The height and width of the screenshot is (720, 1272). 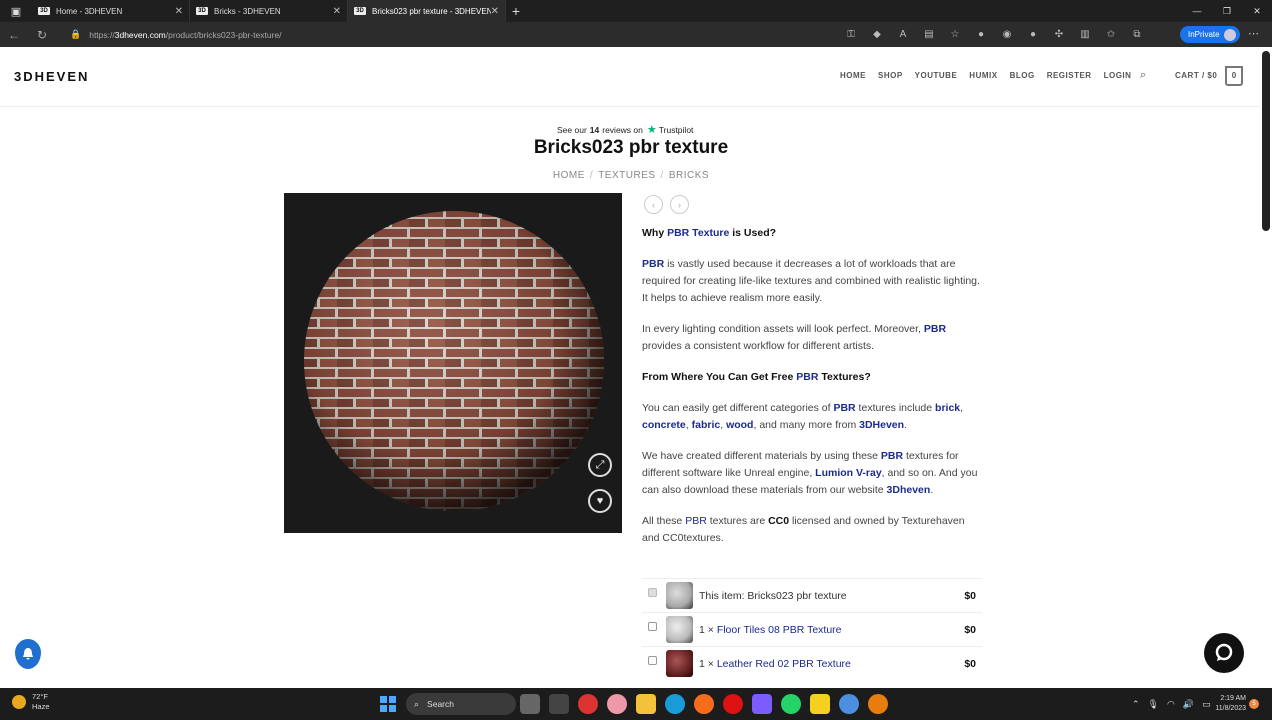 What do you see at coordinates (75, 34) in the screenshot?
I see `lock-icon: 🔒` at bounding box center [75, 34].